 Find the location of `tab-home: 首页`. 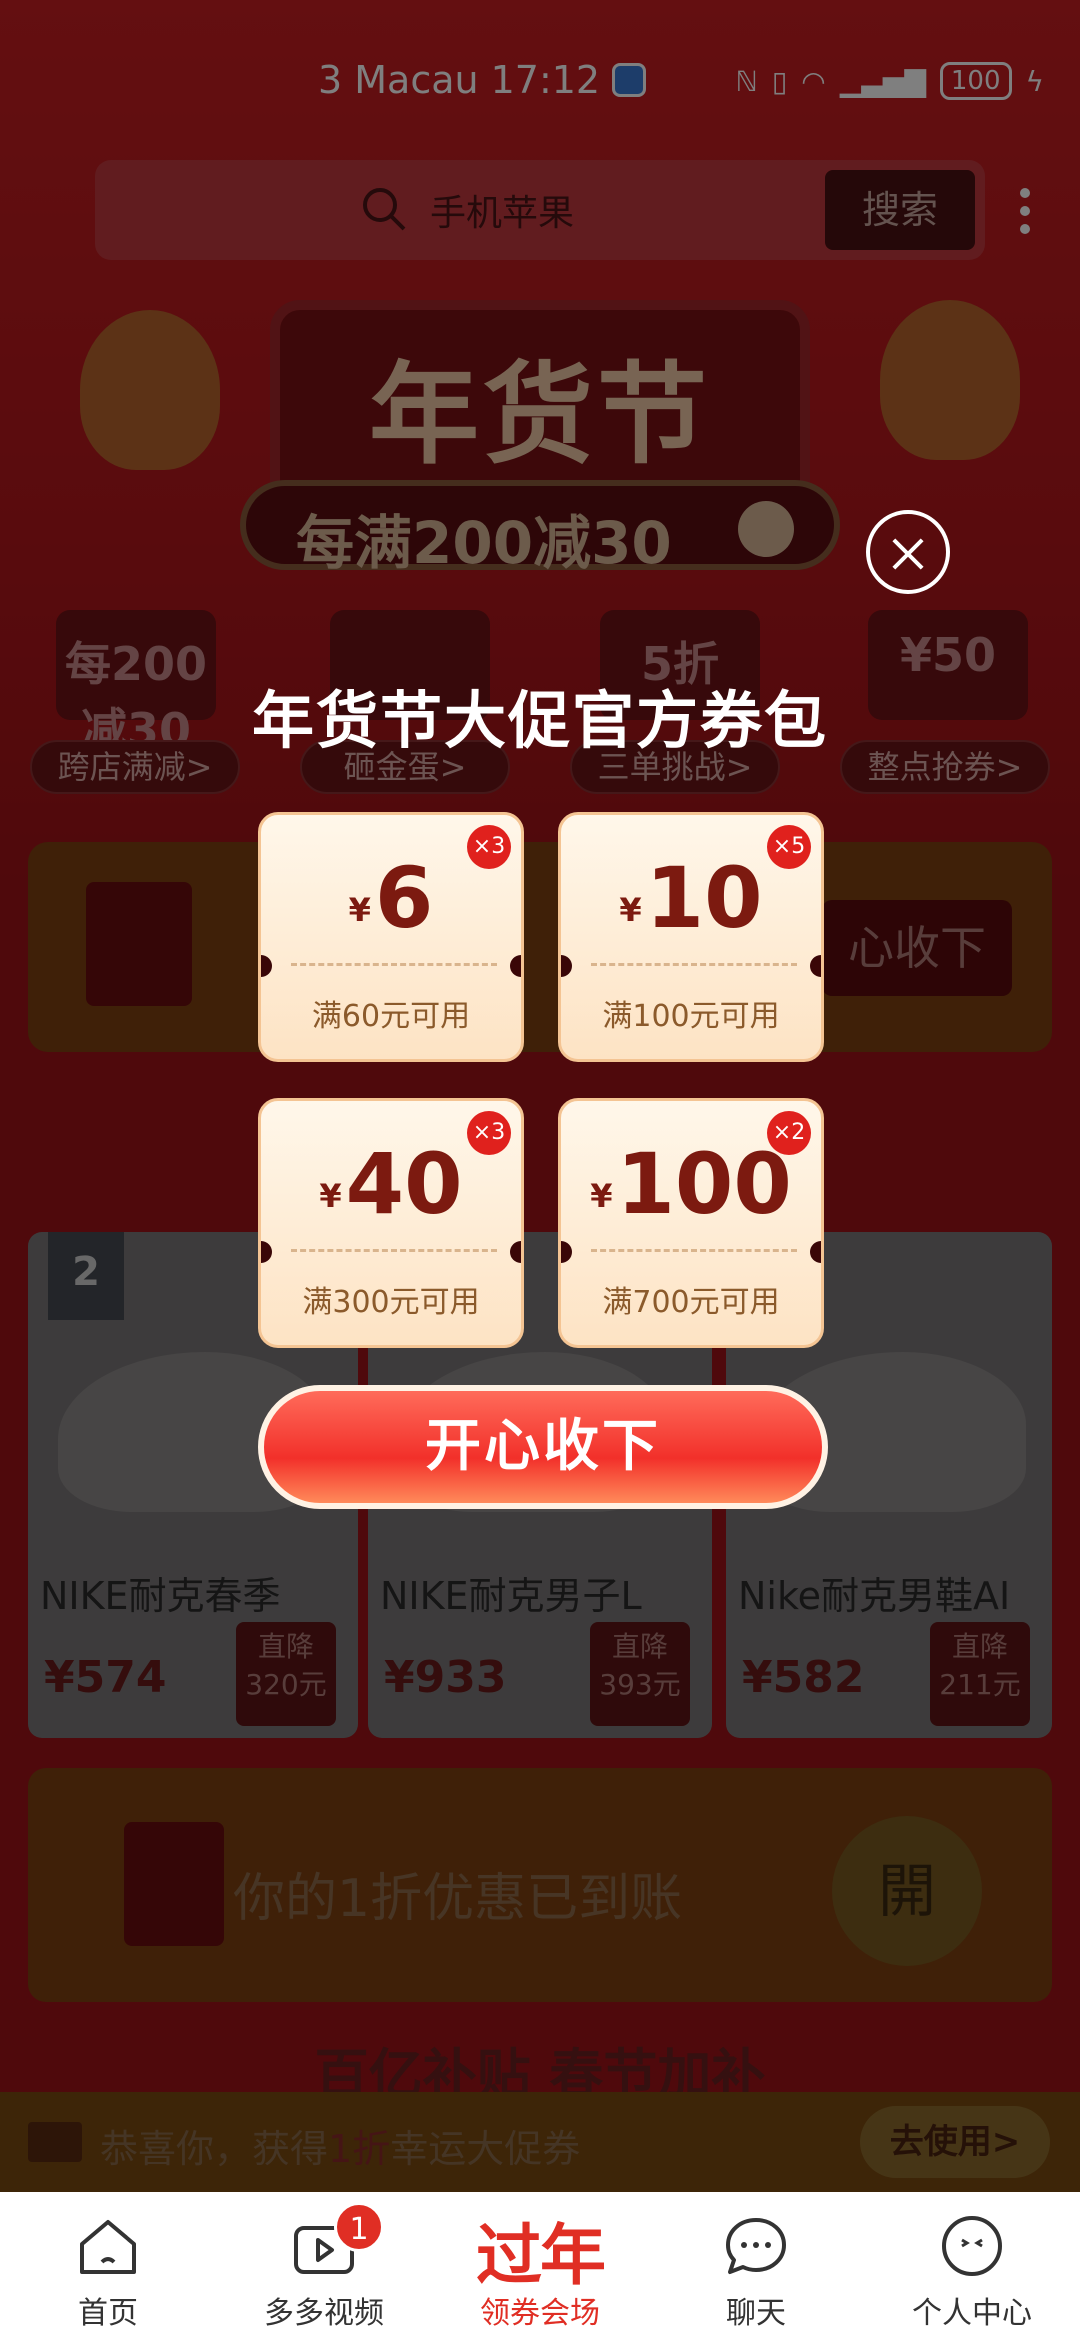

tab-home: 首页 is located at coordinates (108, 2266).